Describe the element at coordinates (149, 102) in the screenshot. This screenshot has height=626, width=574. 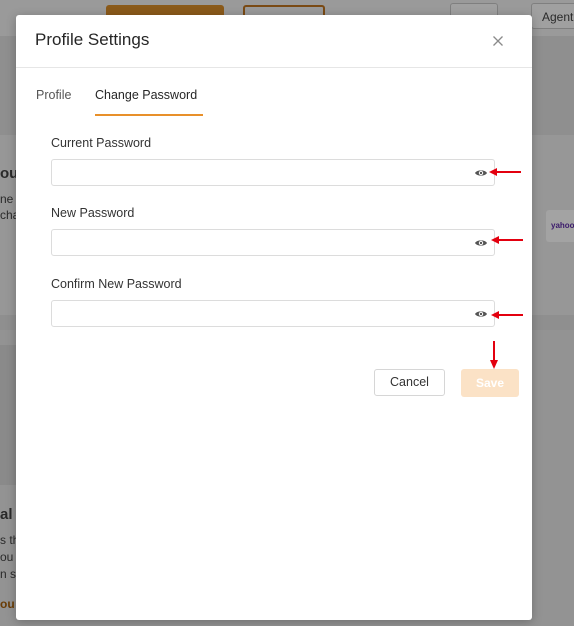
I see `tab-change-password: Change Password` at that location.